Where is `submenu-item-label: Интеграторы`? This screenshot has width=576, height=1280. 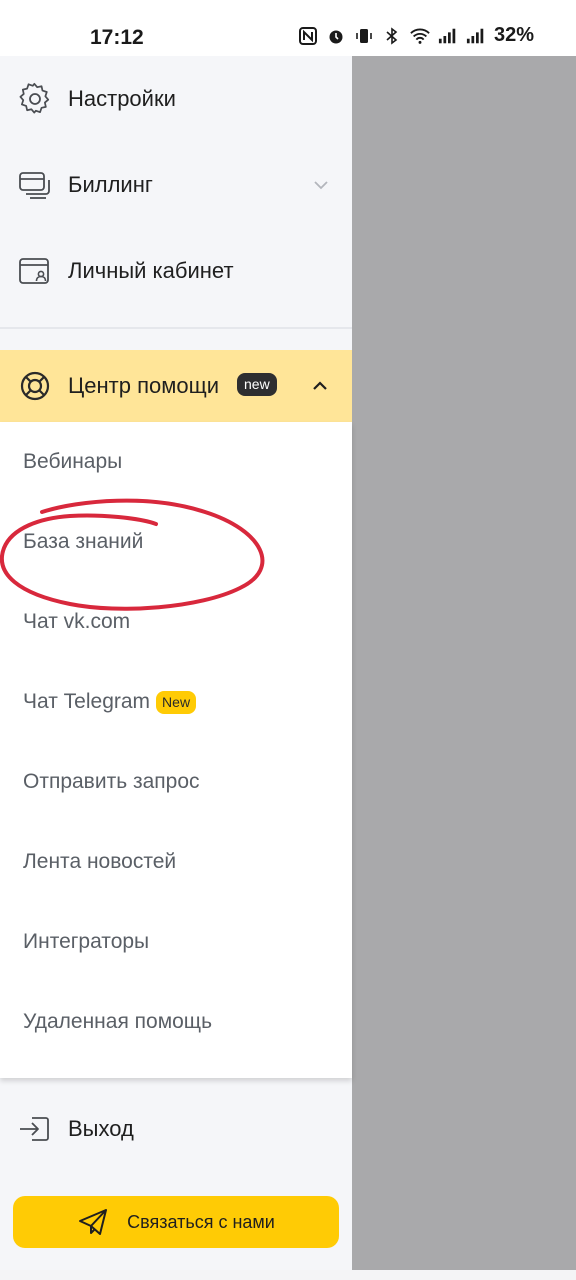 submenu-item-label: Интеграторы is located at coordinates (86, 941).